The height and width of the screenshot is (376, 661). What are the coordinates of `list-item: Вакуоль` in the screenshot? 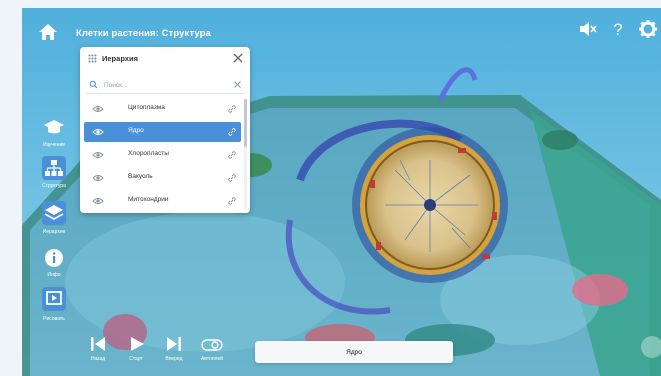 It's located at (162, 178).